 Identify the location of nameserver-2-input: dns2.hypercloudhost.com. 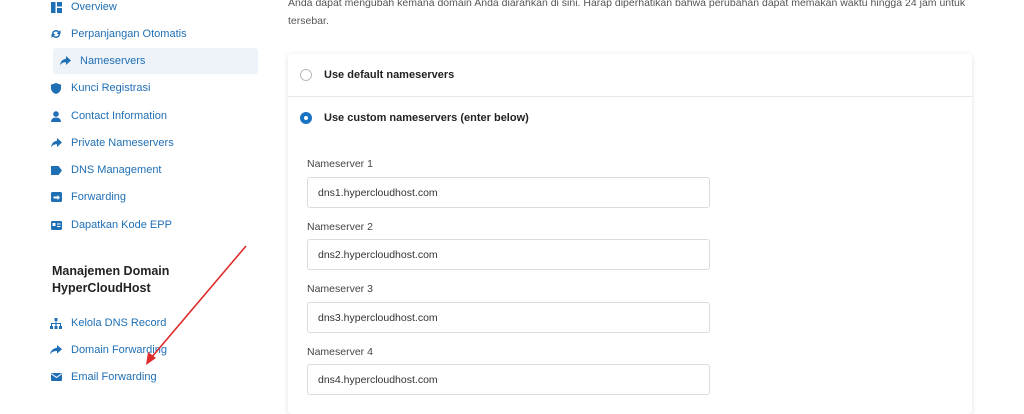
(508, 254).